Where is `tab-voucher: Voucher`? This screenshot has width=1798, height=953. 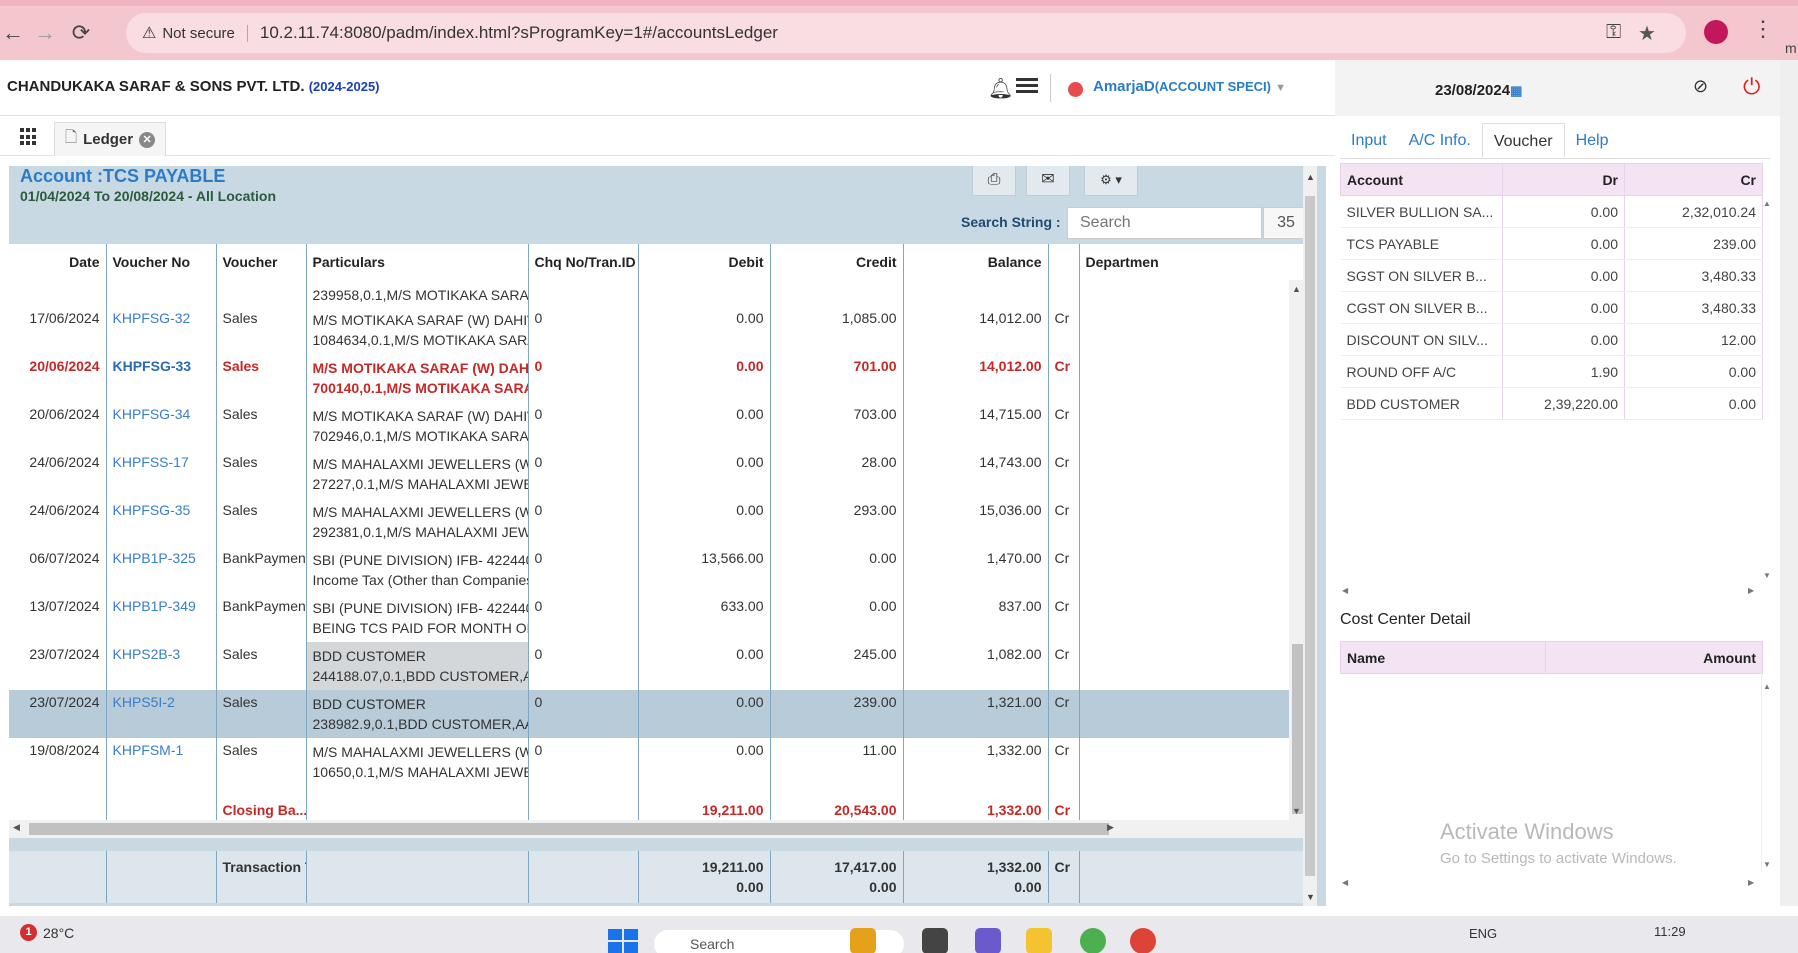 tab-voucher: Voucher is located at coordinates (1523, 140).